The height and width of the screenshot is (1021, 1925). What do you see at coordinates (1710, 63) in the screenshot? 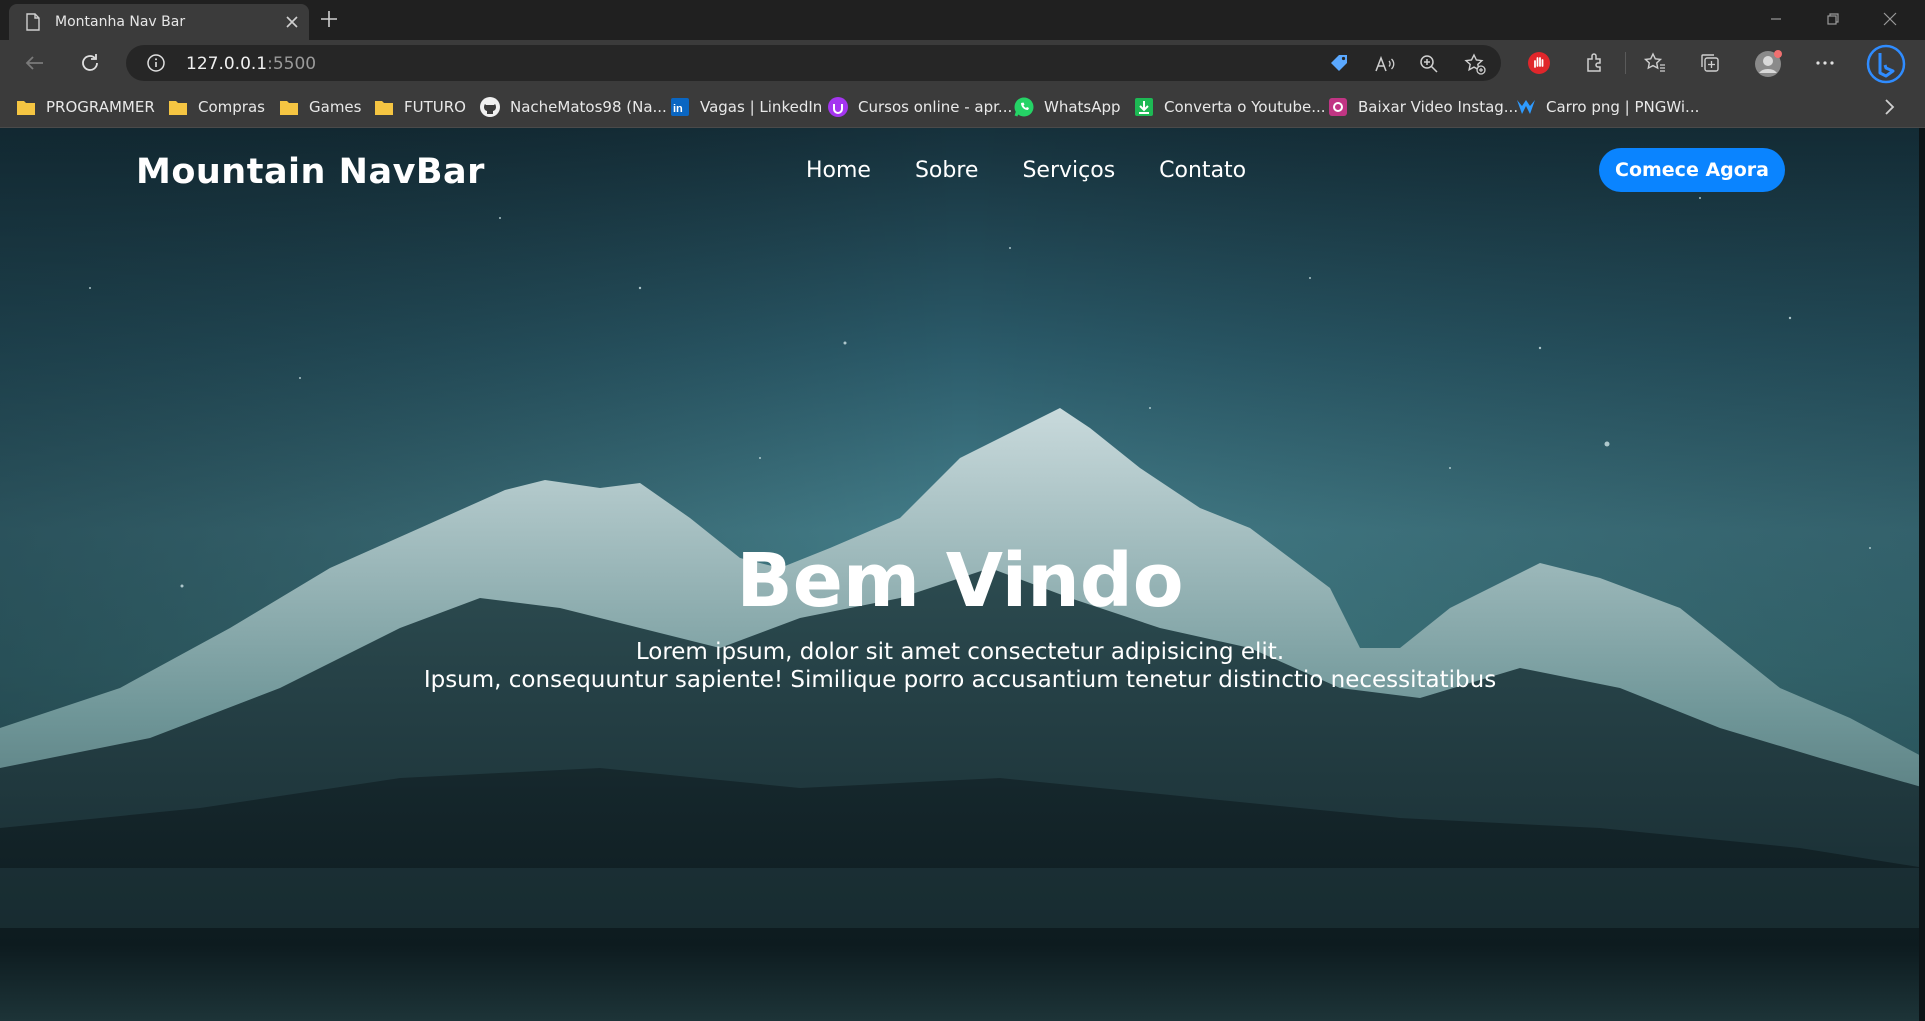
I see `collections-icon` at bounding box center [1710, 63].